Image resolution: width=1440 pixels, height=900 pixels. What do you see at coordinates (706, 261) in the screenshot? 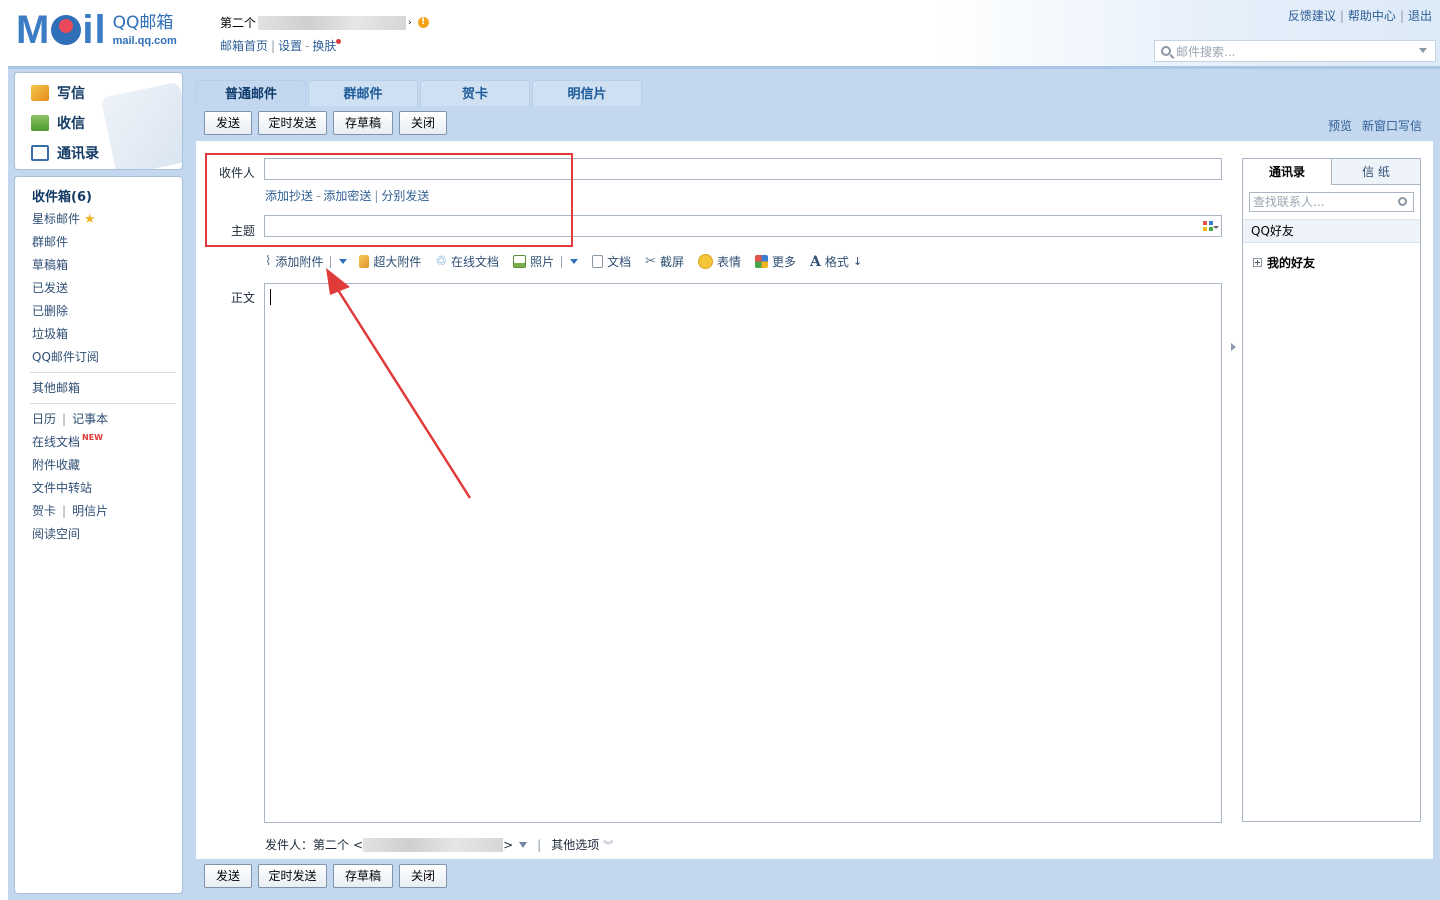
I see `smiley-icon` at bounding box center [706, 261].